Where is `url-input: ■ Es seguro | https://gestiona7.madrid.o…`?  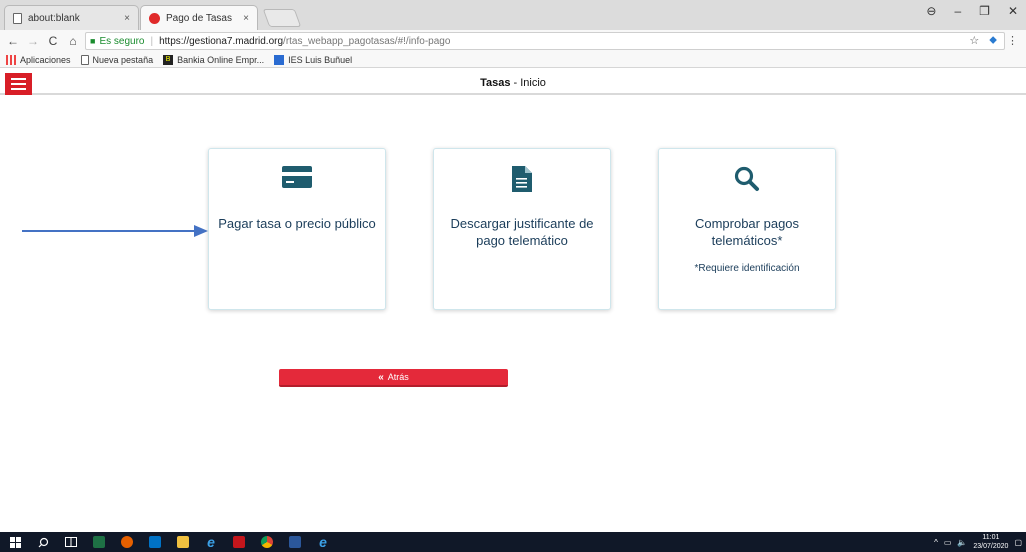 url-input: ■ Es seguro | https://gestiona7.madrid.o… is located at coordinates (545, 41).